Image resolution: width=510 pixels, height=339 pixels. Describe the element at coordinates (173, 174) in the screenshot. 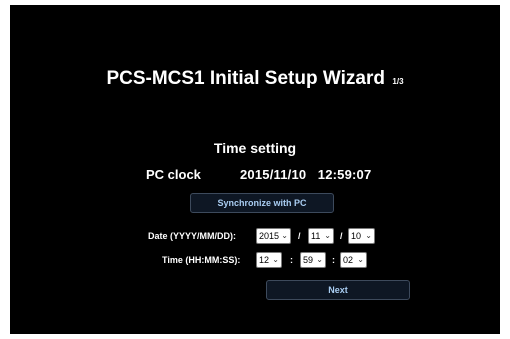

I see `pc-clock-label: PC clock` at that location.